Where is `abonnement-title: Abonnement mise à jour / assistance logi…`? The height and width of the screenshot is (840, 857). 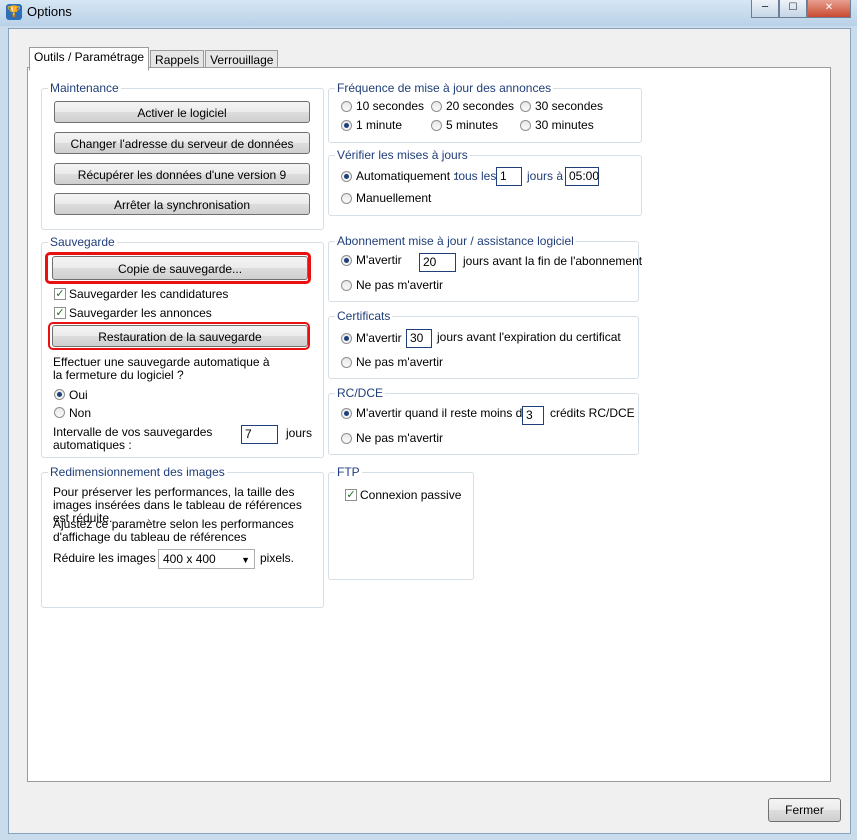 abonnement-title: Abonnement mise à jour / assistance logi… is located at coordinates (455, 241).